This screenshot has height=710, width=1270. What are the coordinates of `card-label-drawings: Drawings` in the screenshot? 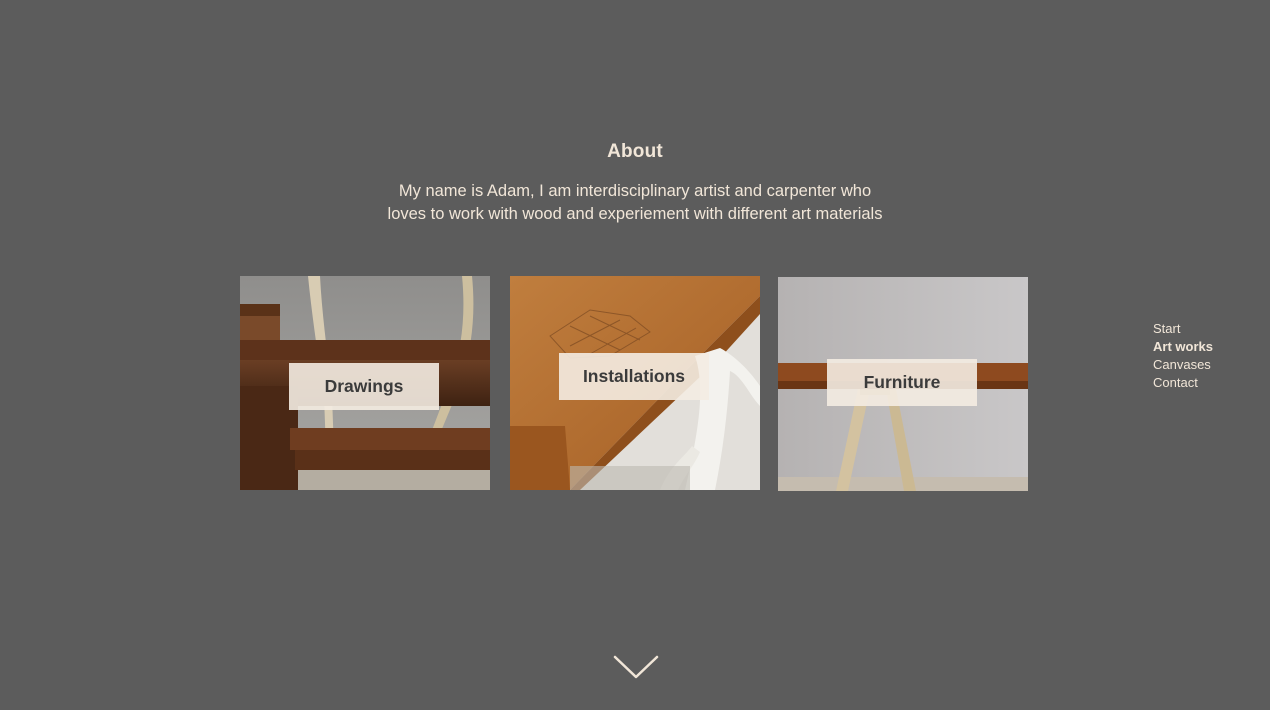 It's located at (364, 386).